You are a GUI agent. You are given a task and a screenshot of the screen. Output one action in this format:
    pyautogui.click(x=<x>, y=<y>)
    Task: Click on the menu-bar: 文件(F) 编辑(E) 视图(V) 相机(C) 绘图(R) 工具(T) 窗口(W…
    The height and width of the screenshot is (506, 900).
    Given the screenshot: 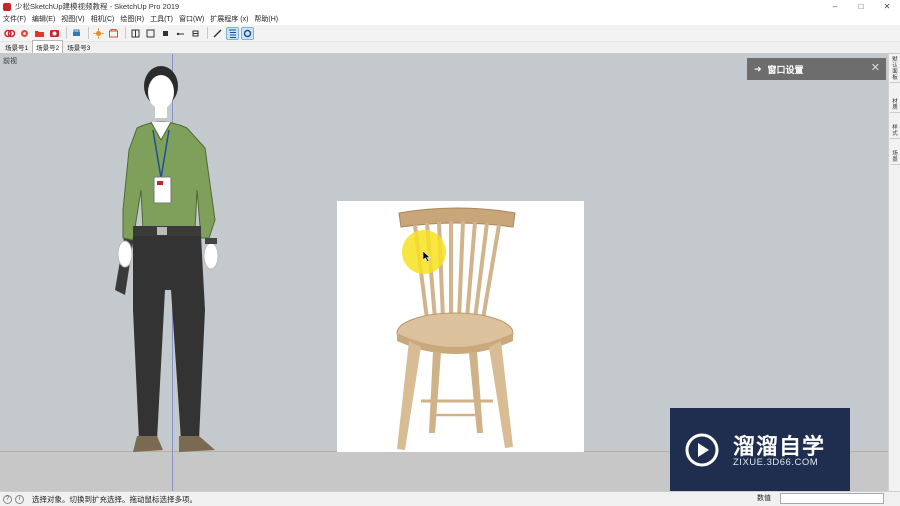 What is the action you would take?
    pyautogui.click(x=450, y=19)
    